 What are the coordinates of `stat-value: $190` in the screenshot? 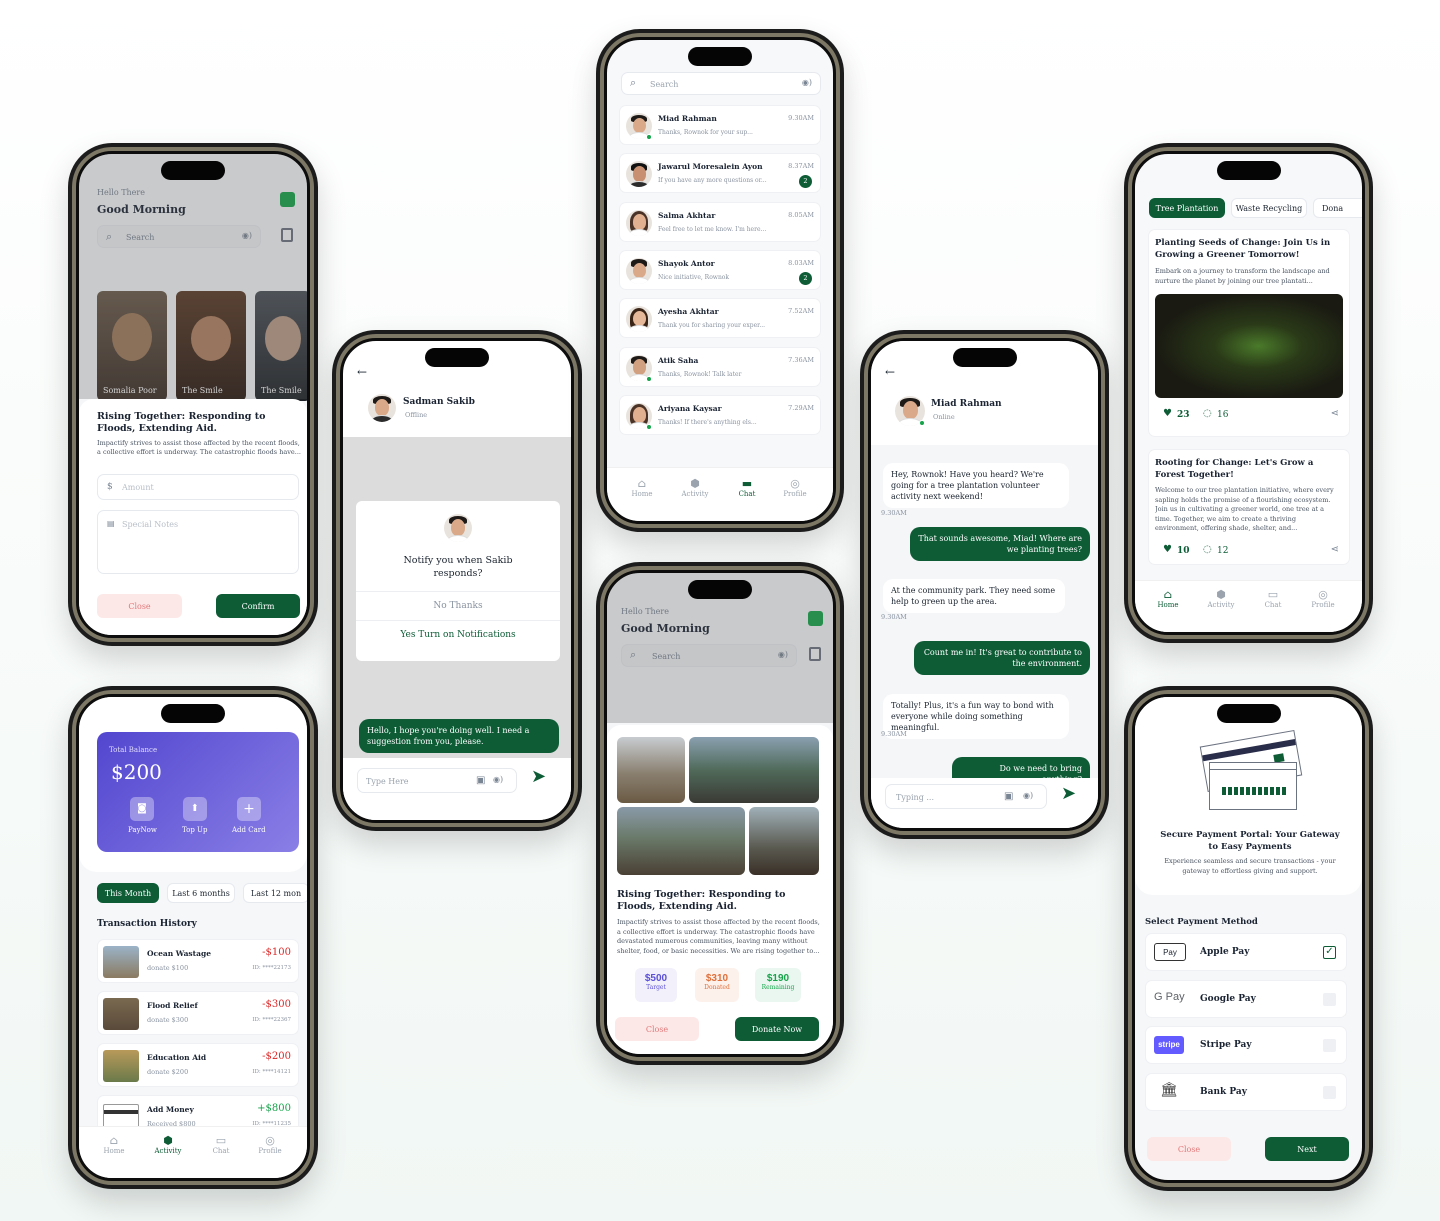 It's located at (778, 978).